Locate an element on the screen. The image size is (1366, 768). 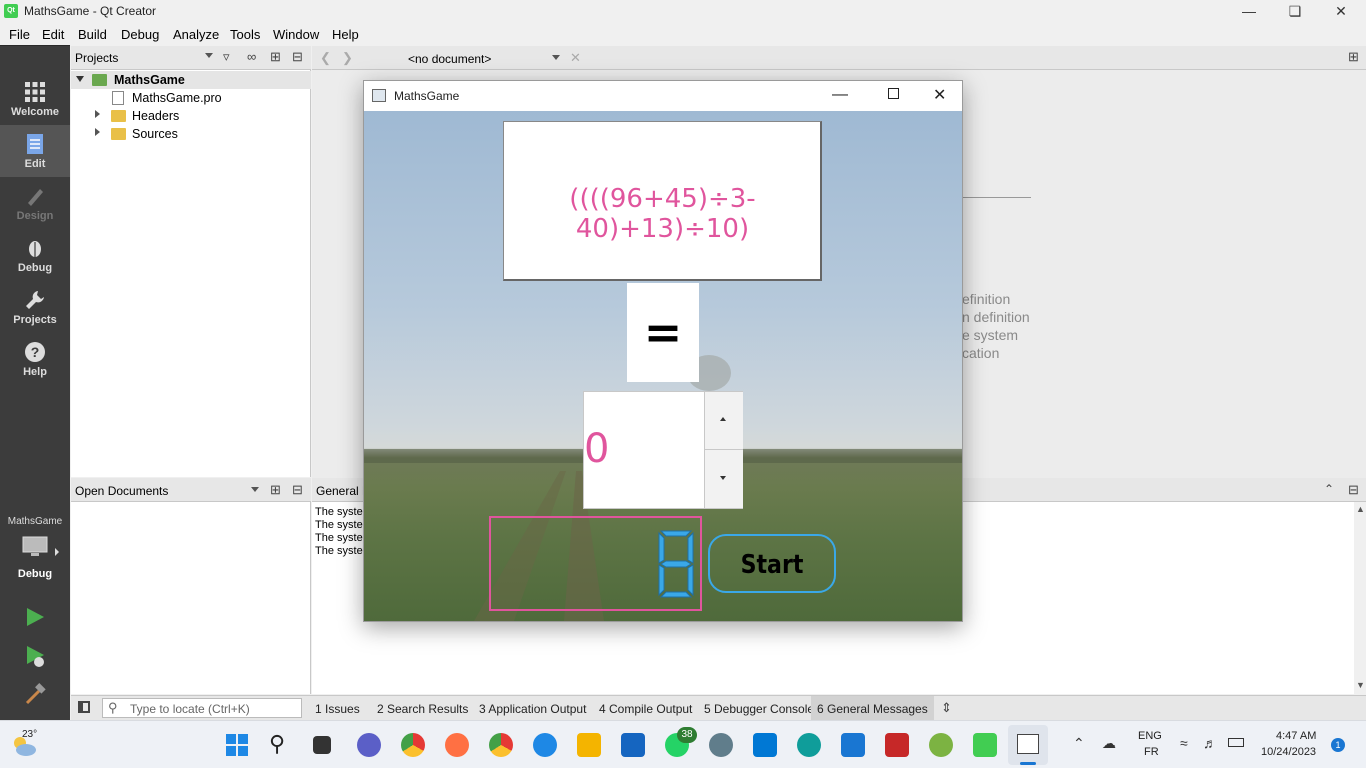
tab-general-messages: 6 General Messages is located at coordinates (872, 708).